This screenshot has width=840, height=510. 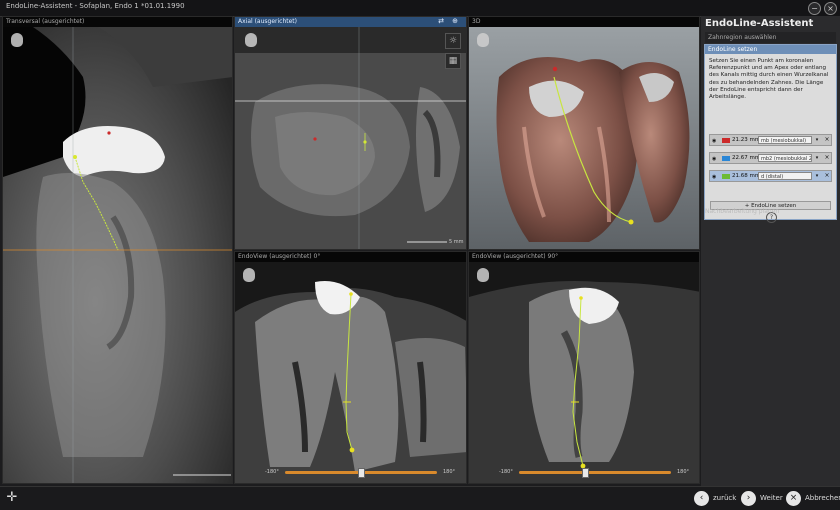 I want to click on axial-image, so click(x=350, y=138).